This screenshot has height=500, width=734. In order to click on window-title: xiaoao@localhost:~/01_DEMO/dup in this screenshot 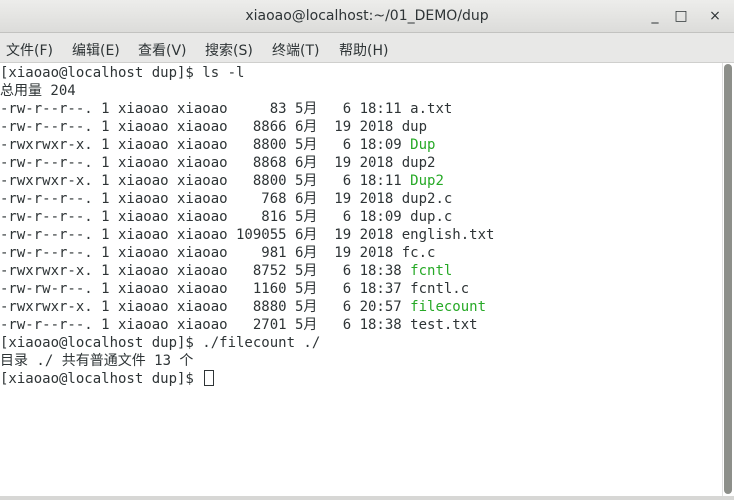, I will do `click(367, 16)`.